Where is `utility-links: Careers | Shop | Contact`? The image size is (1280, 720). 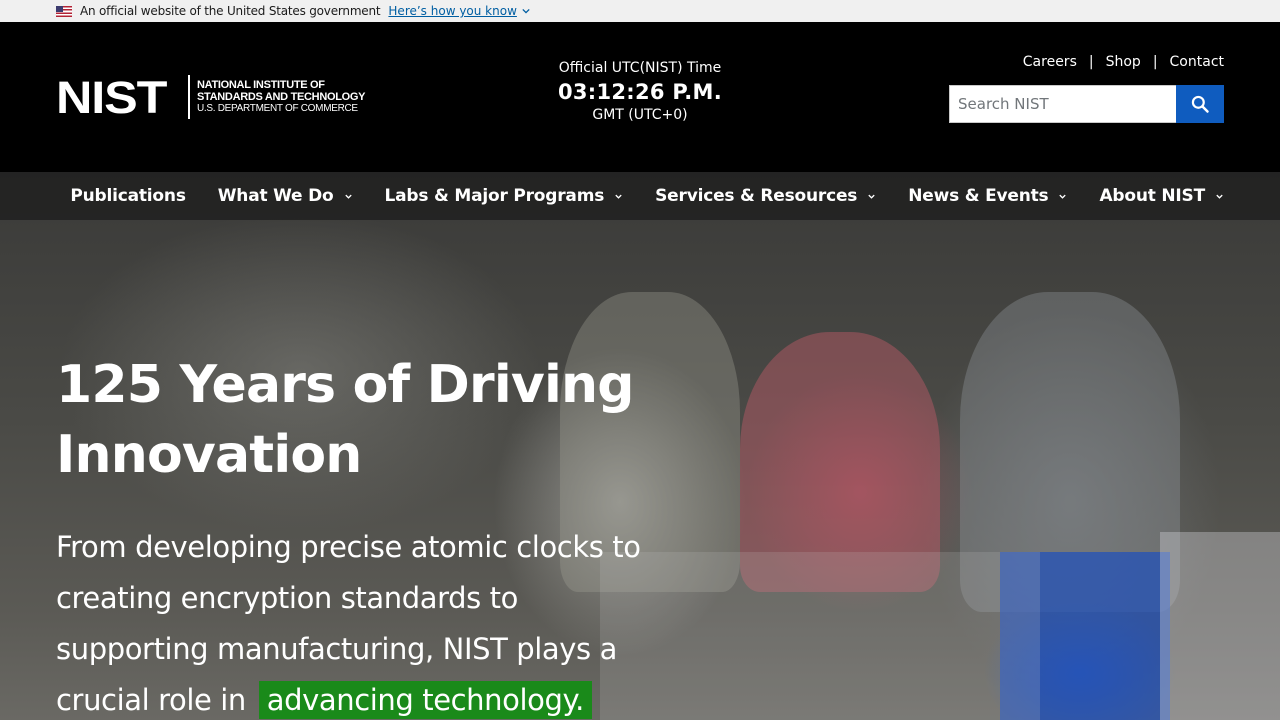 utility-links: Careers | Shop | Contact is located at coordinates (1123, 62).